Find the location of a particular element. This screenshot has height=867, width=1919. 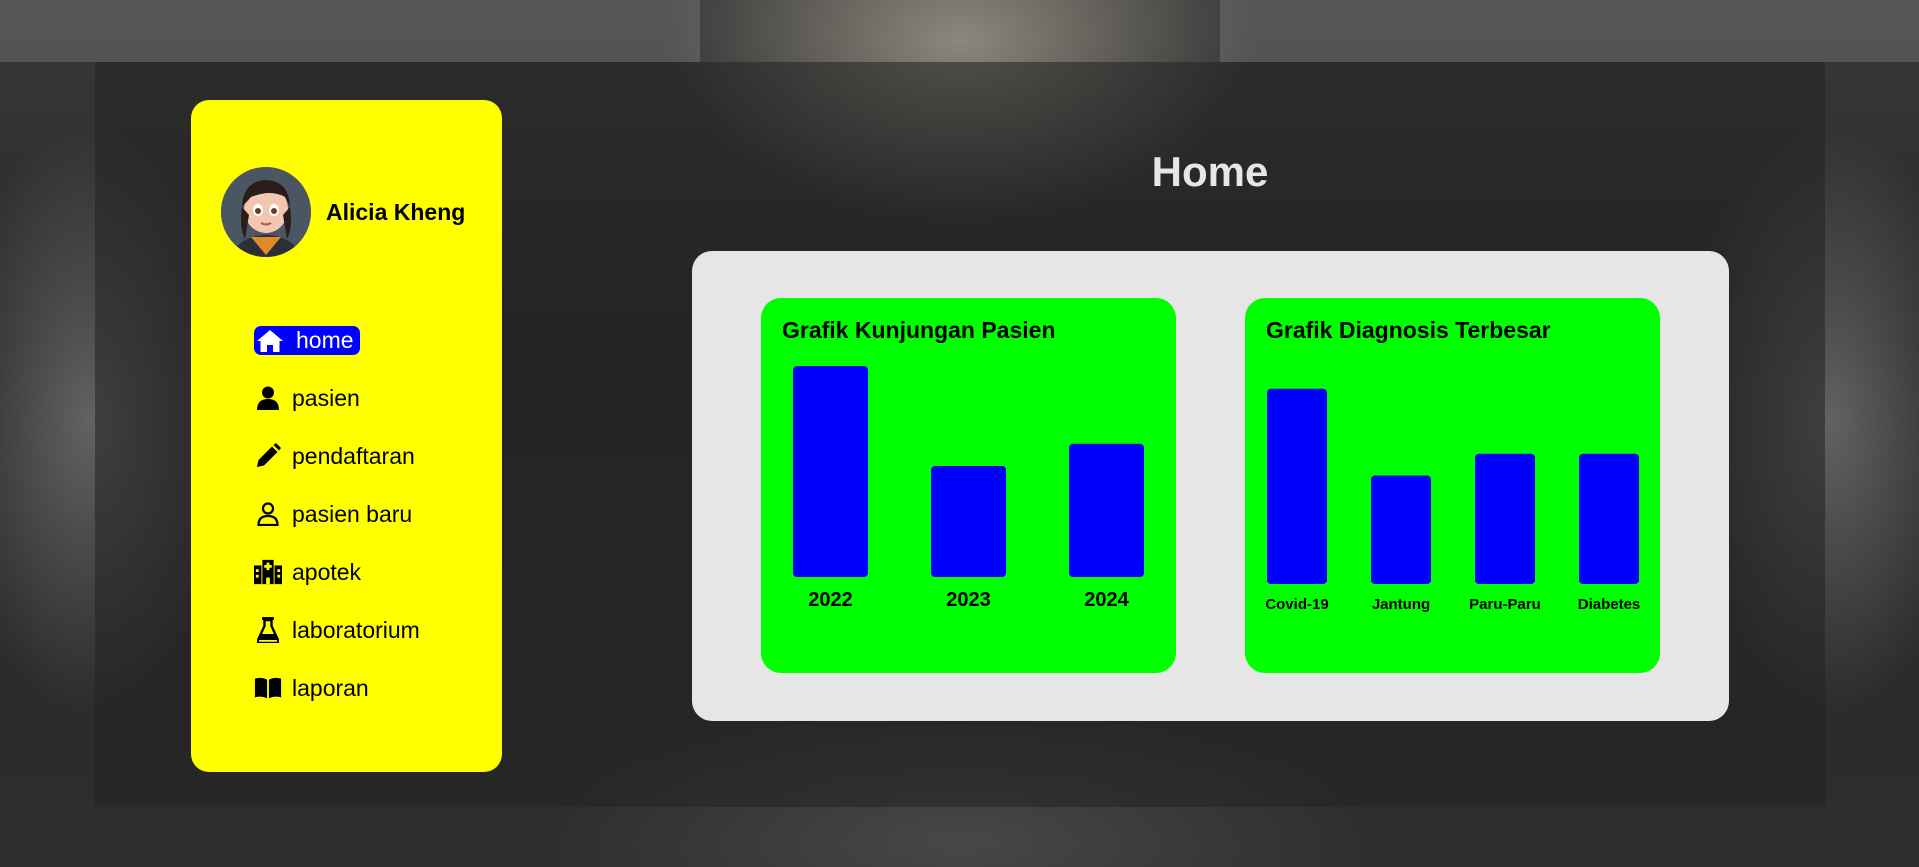

user-name: Alicia Kheng is located at coordinates (396, 211).